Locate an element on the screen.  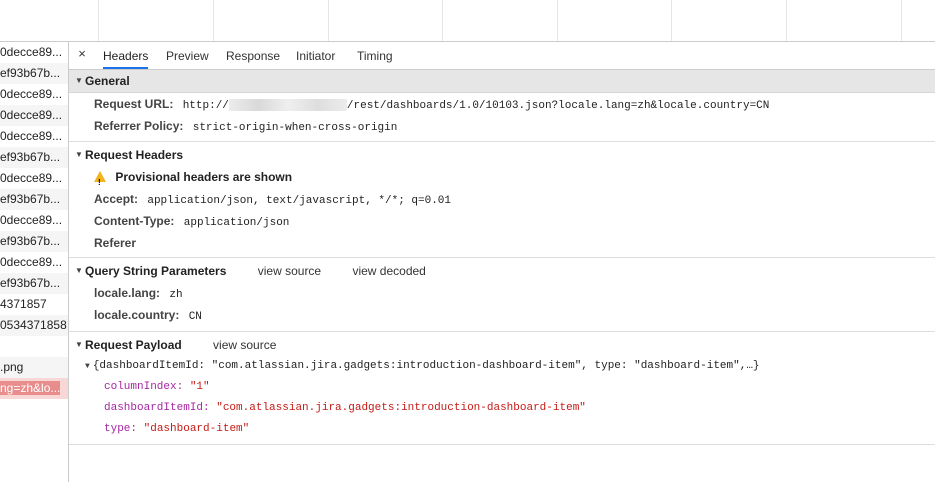
section-title: Request Headers is located at coordinates (134, 155).